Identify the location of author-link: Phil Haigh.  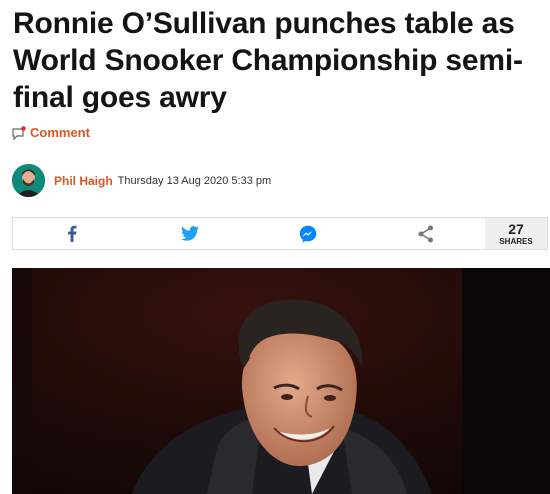
(83, 181).